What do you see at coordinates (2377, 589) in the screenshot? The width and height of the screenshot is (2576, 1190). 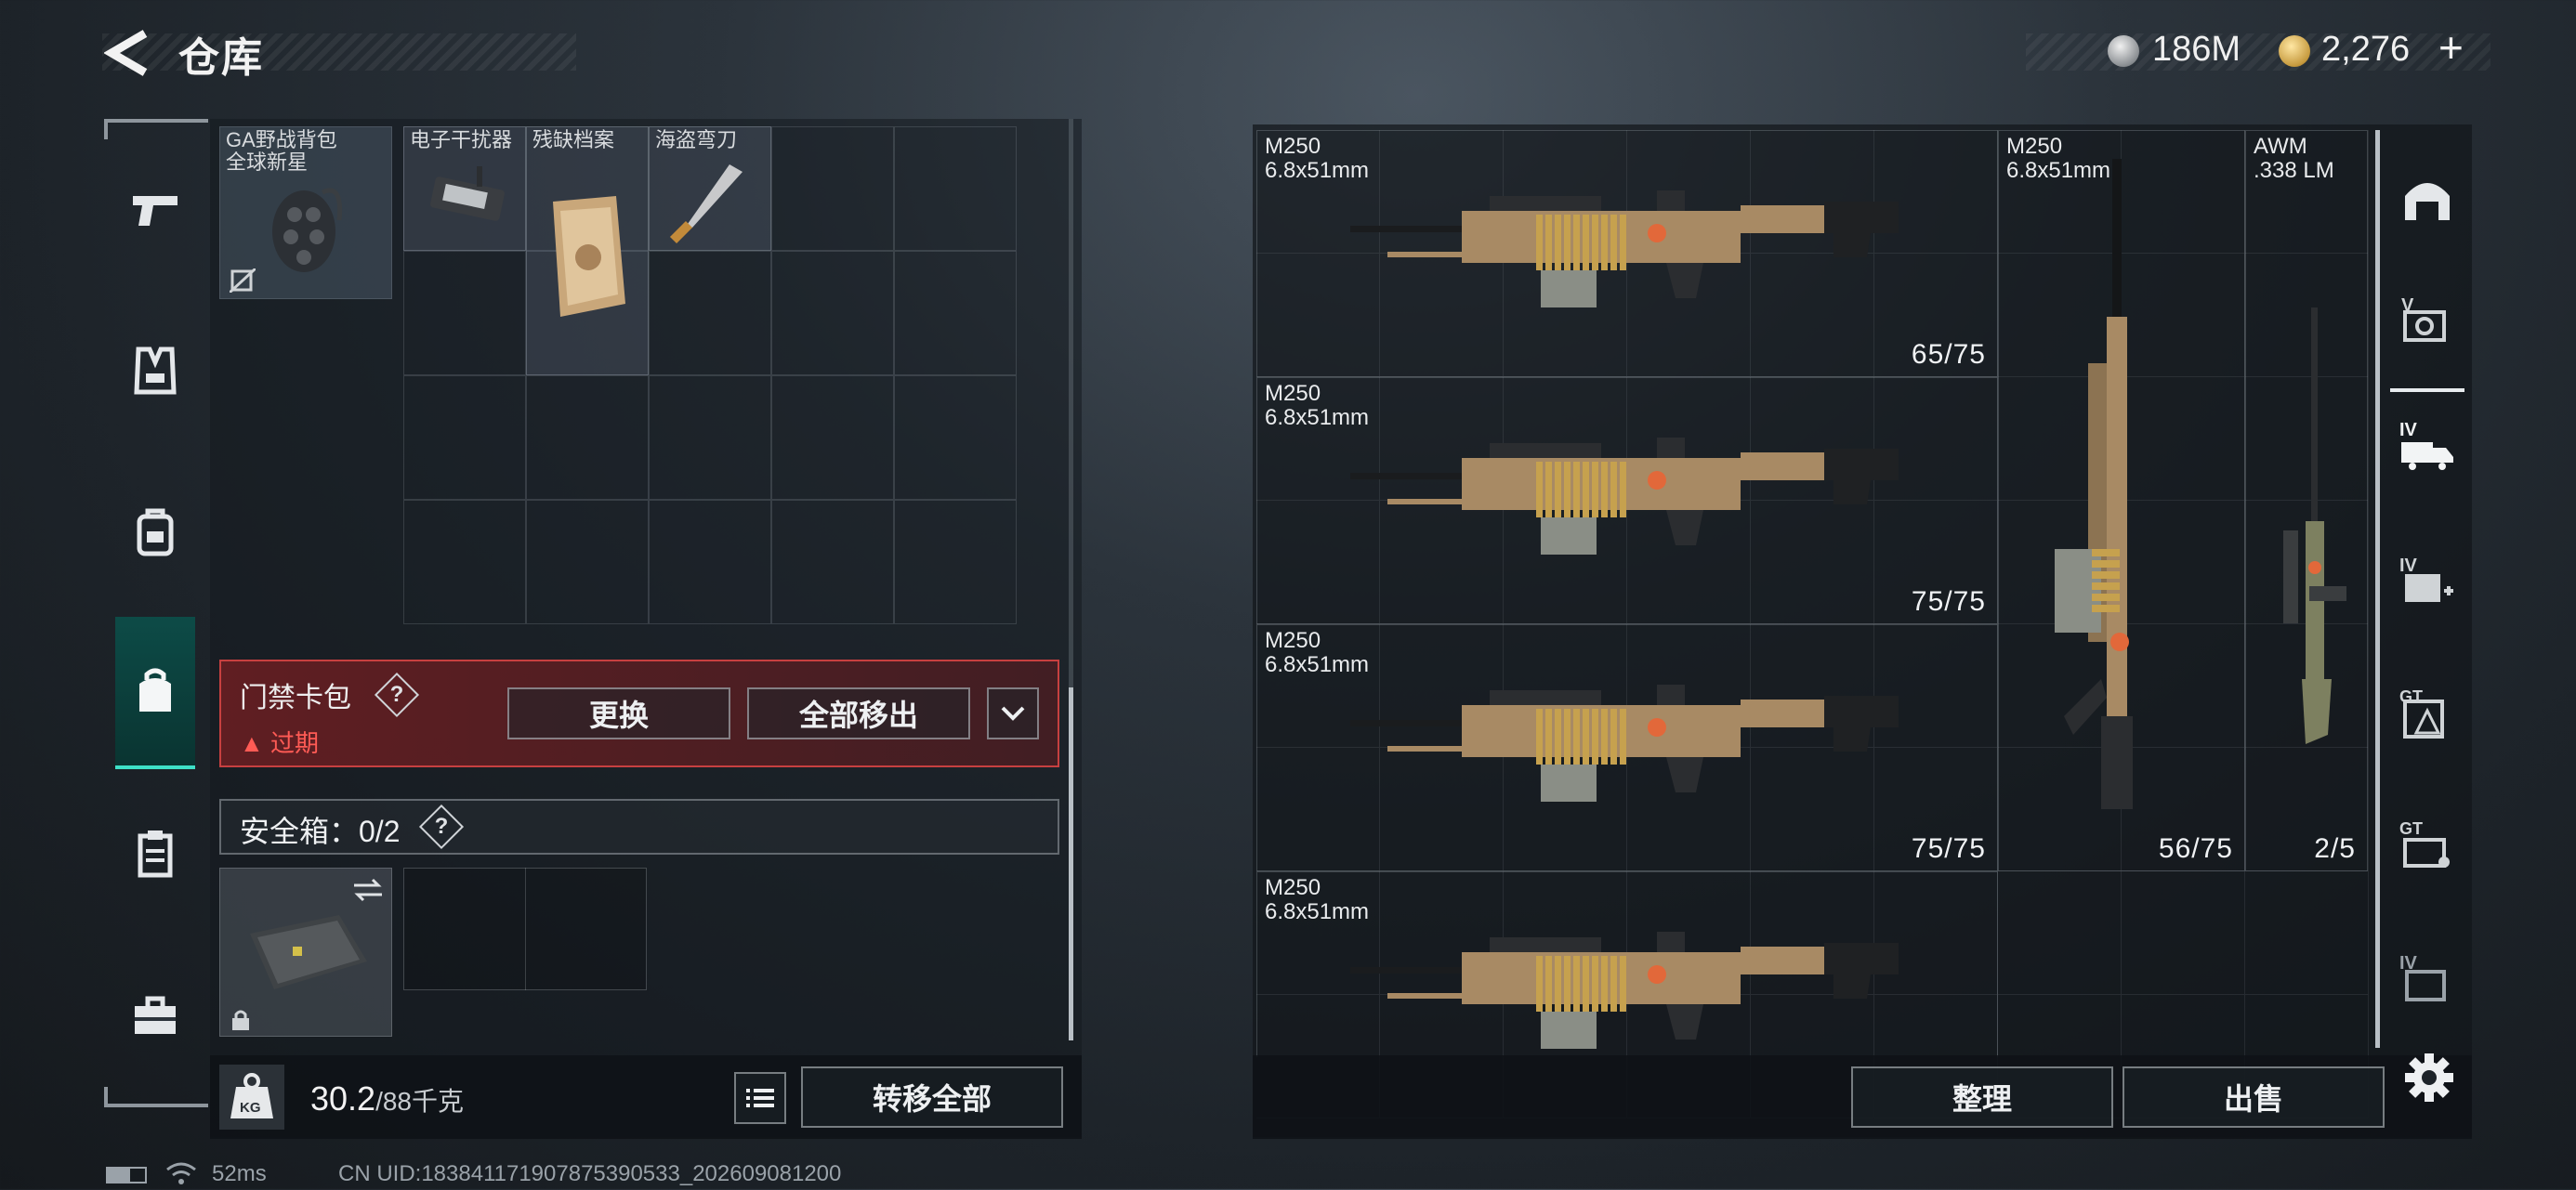 I see `warehouse-scrollbar` at bounding box center [2377, 589].